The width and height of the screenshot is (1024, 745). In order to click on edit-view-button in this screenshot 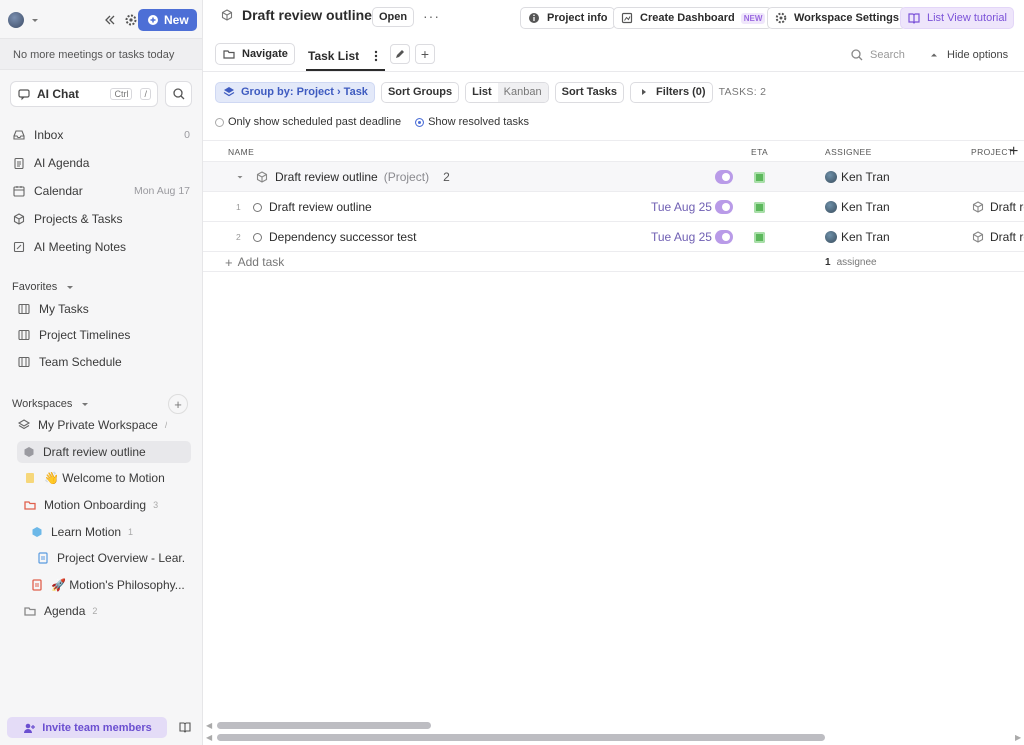, I will do `click(400, 54)`.